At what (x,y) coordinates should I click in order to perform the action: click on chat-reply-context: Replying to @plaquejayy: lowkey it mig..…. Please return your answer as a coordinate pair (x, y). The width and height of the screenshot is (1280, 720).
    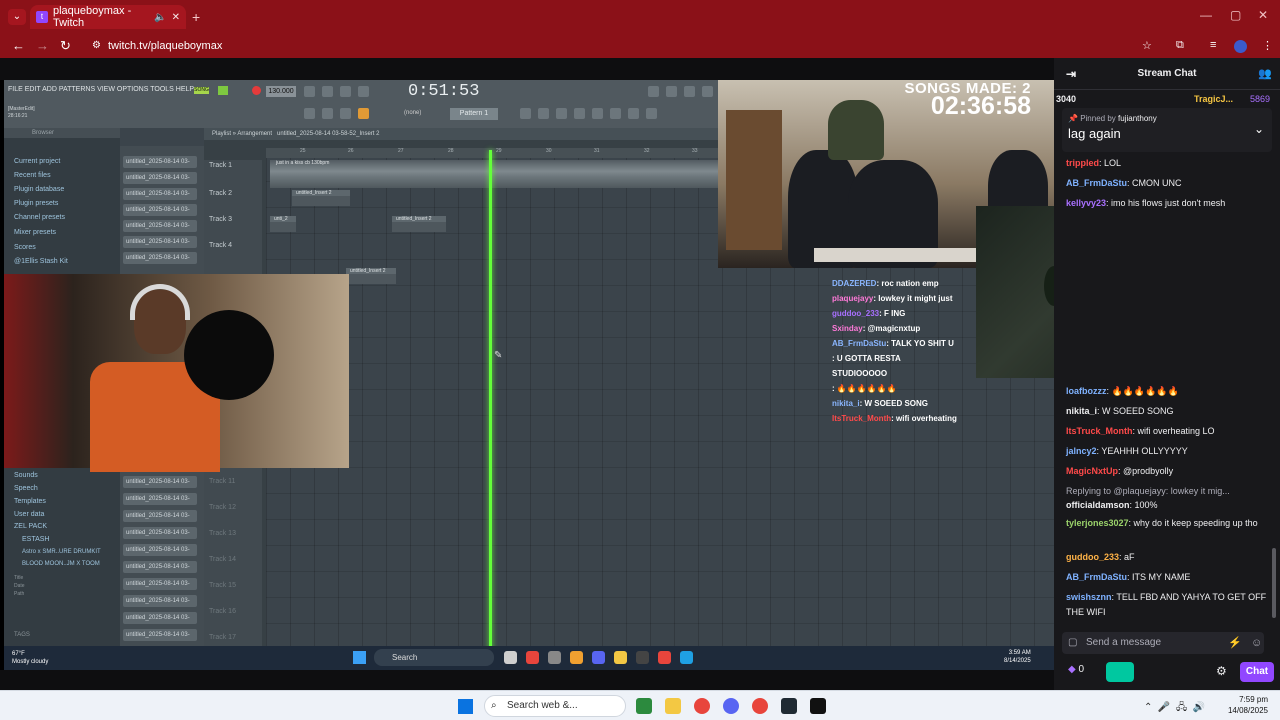
    Looking at the image, I should click on (1171, 491).